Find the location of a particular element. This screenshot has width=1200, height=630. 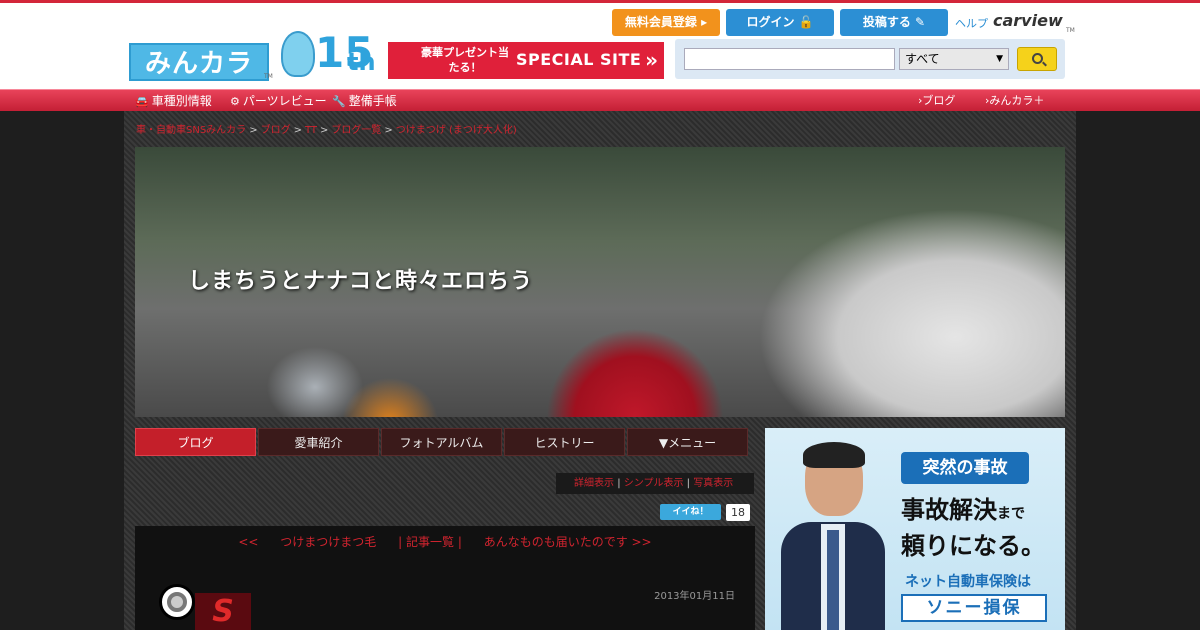

car-icon: 🚘 is located at coordinates (142, 101).